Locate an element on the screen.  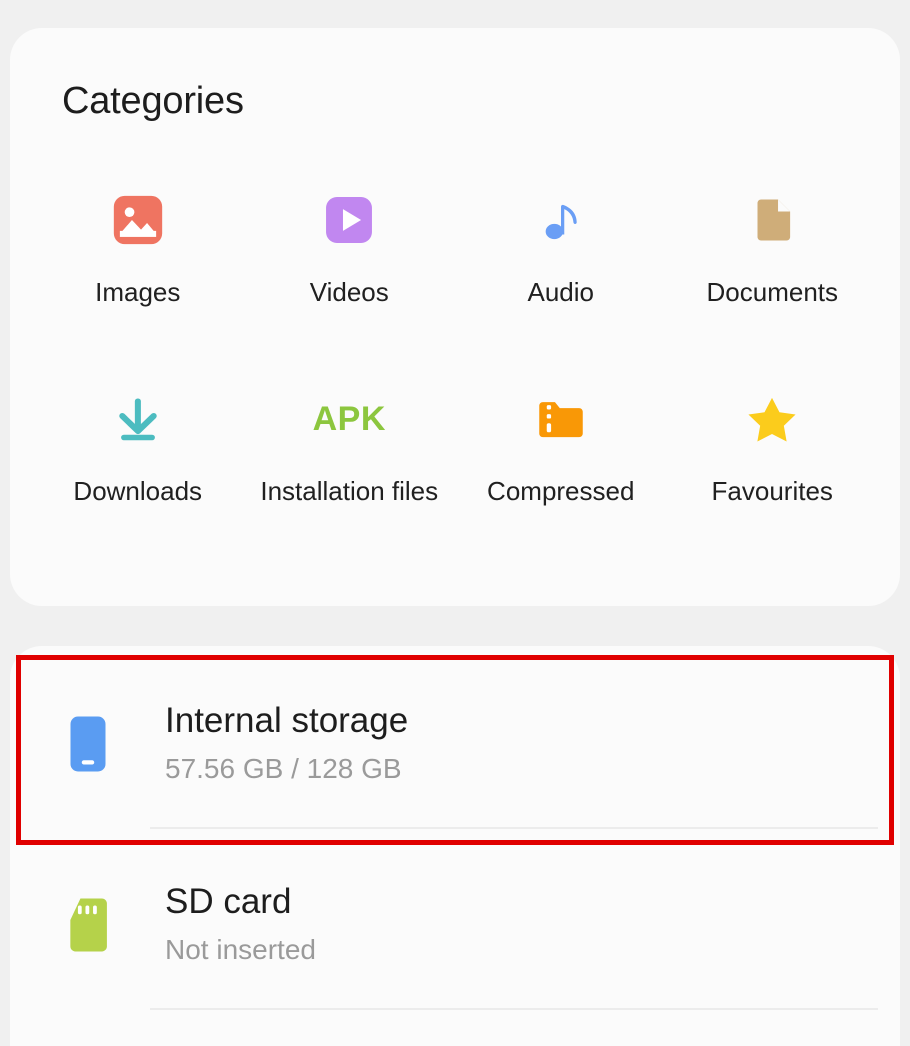
document-icon is located at coordinates (772, 220).